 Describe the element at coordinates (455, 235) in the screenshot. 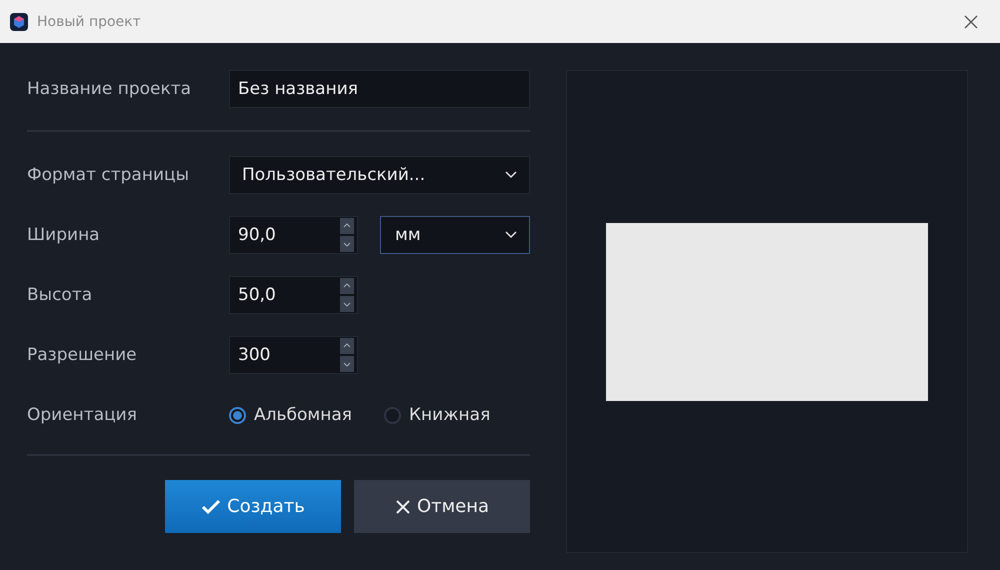

I see `unit-dropdown: мм` at that location.